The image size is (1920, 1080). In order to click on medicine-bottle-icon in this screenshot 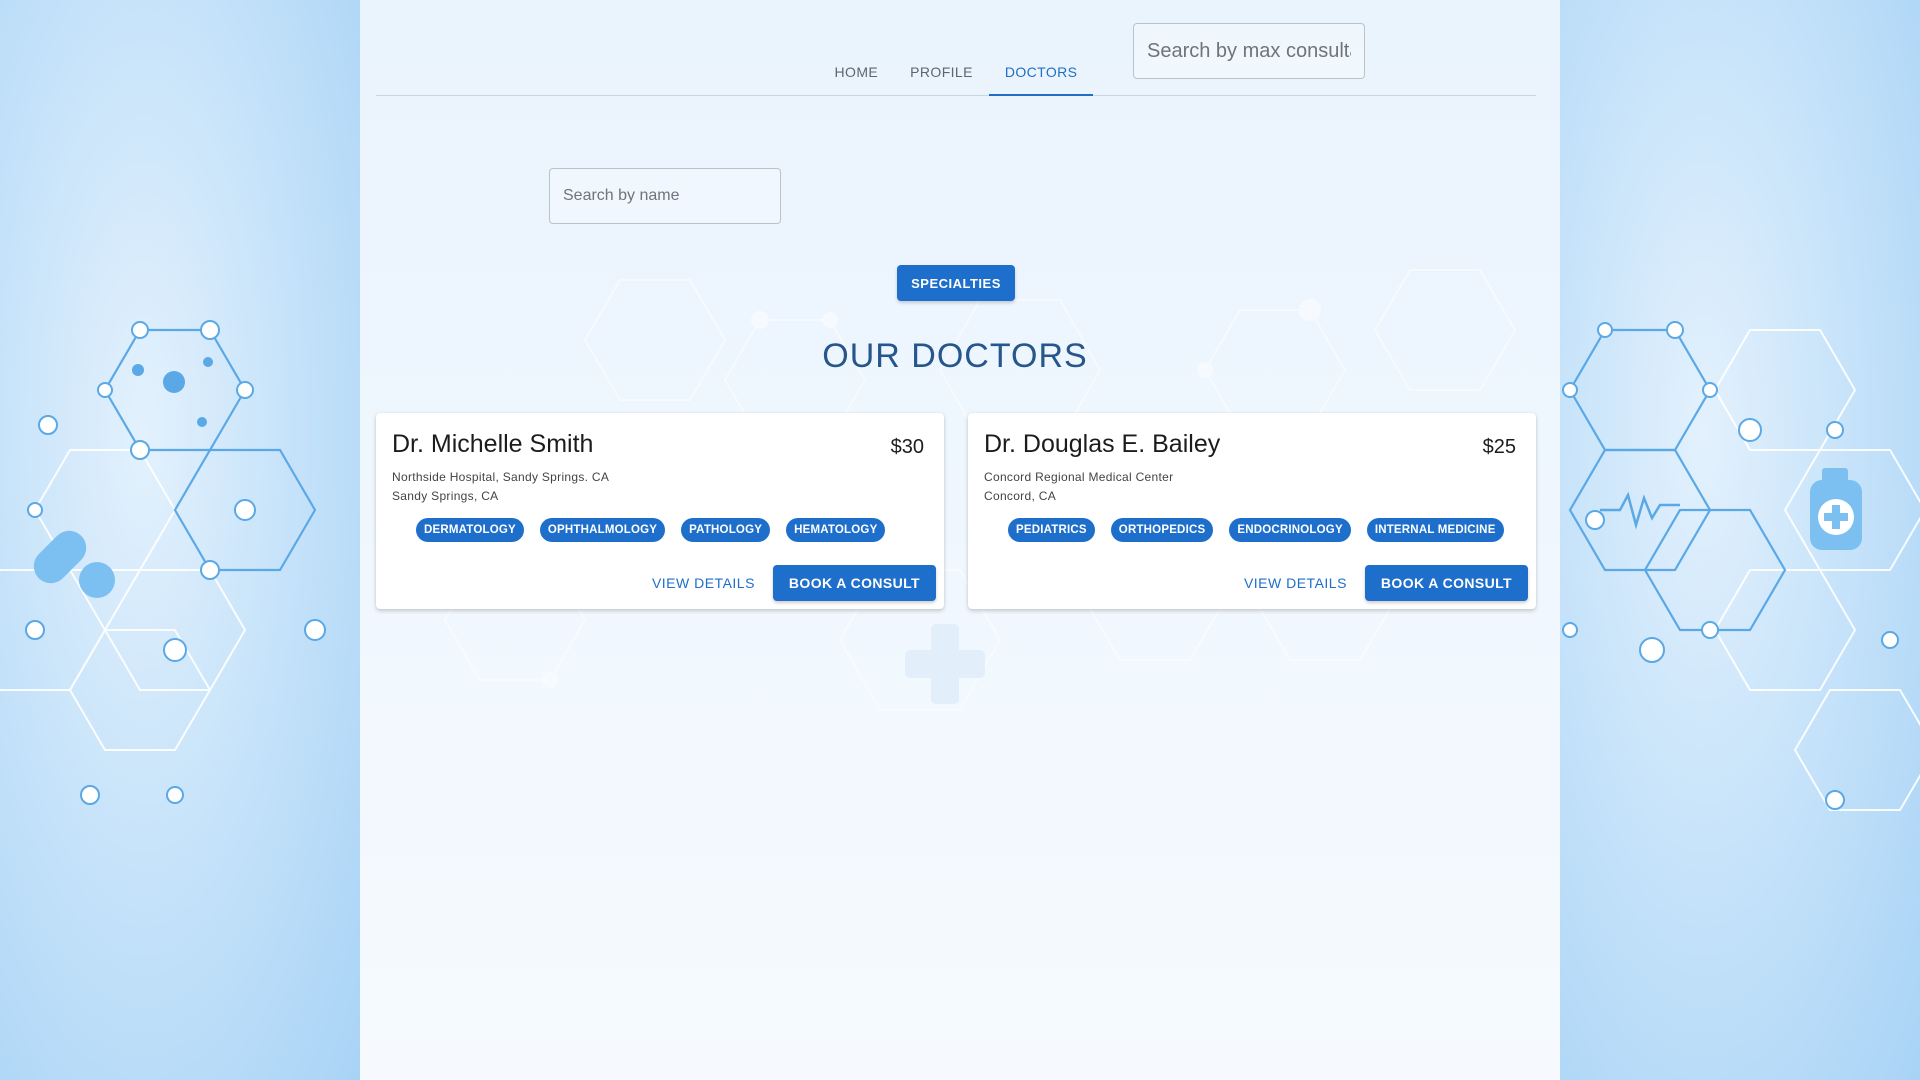, I will do `click(1836, 509)`.